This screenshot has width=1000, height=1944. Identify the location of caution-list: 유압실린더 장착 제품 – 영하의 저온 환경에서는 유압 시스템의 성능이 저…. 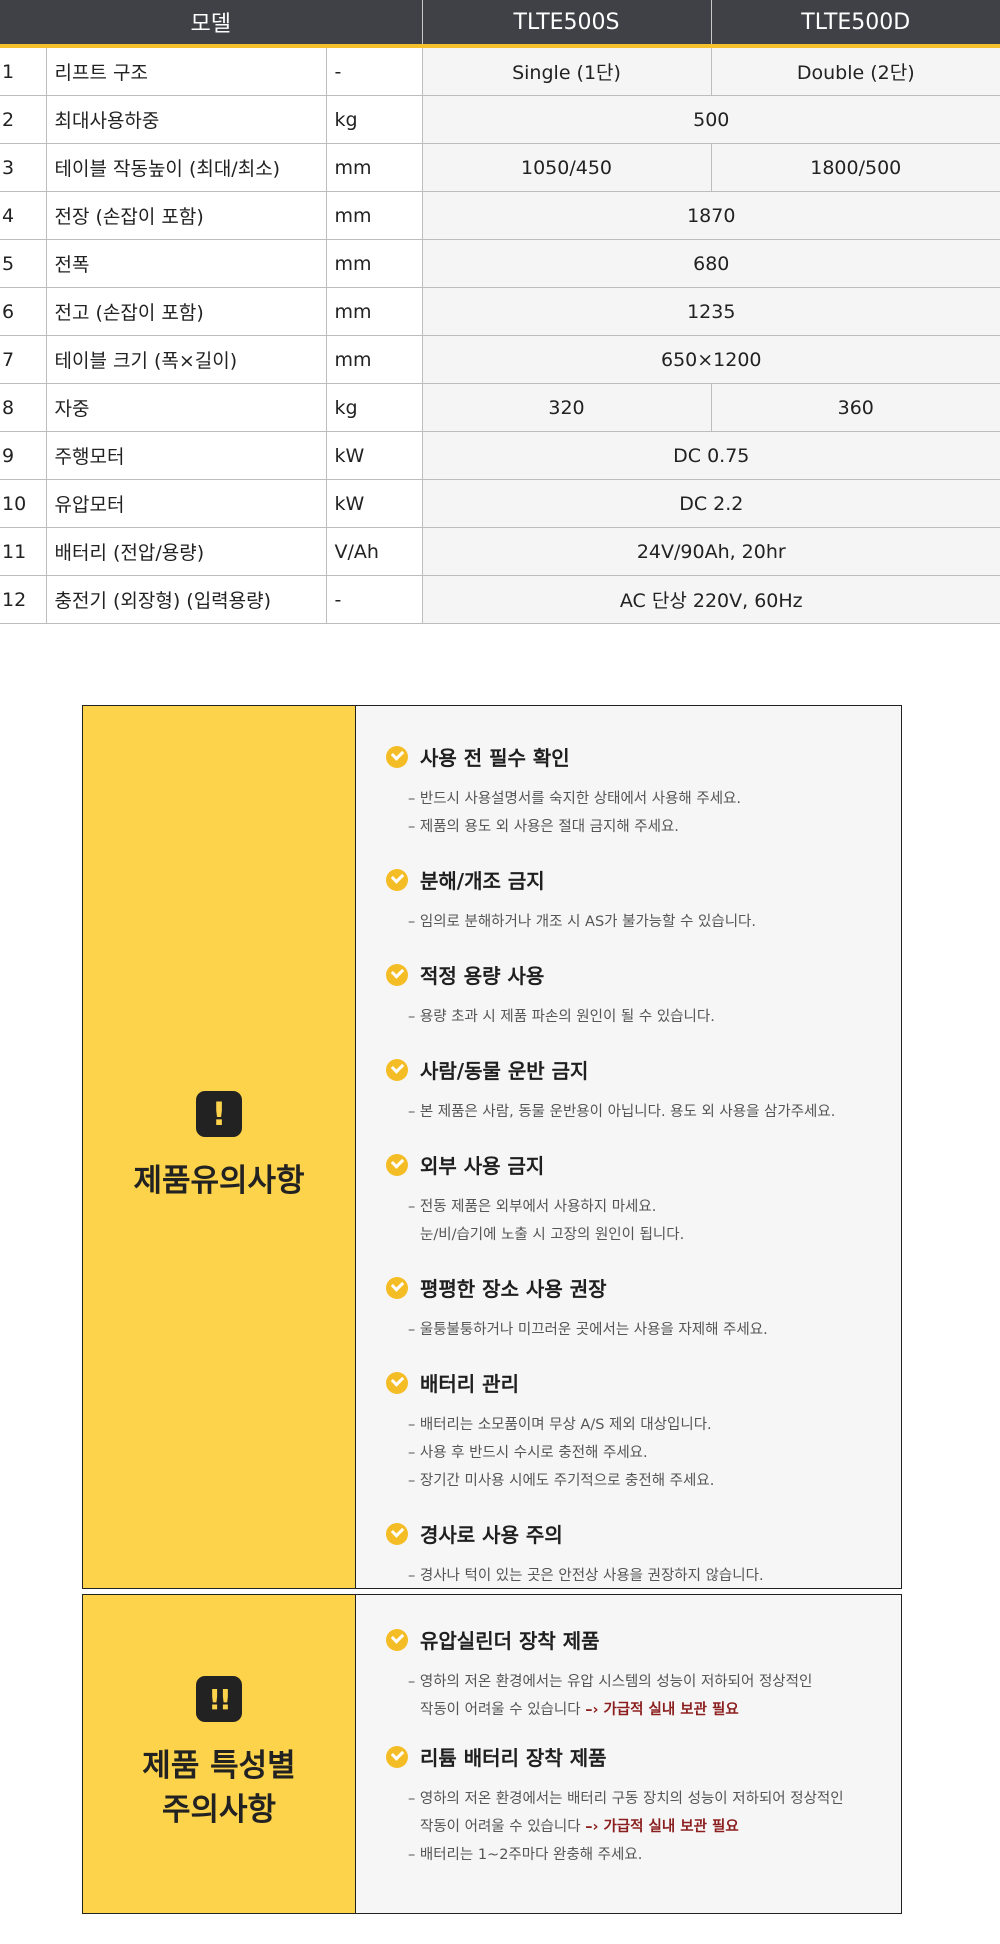
(628, 1754).